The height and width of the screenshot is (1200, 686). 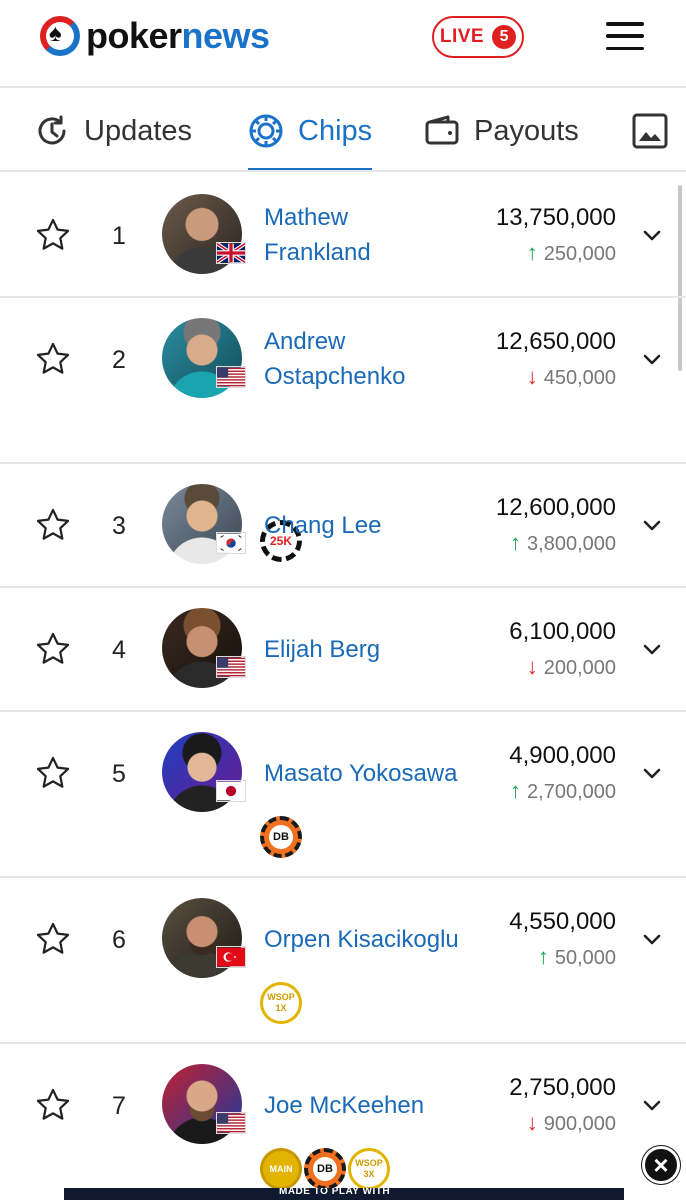 I want to click on tab-payouts: Payouts, so click(x=501, y=130).